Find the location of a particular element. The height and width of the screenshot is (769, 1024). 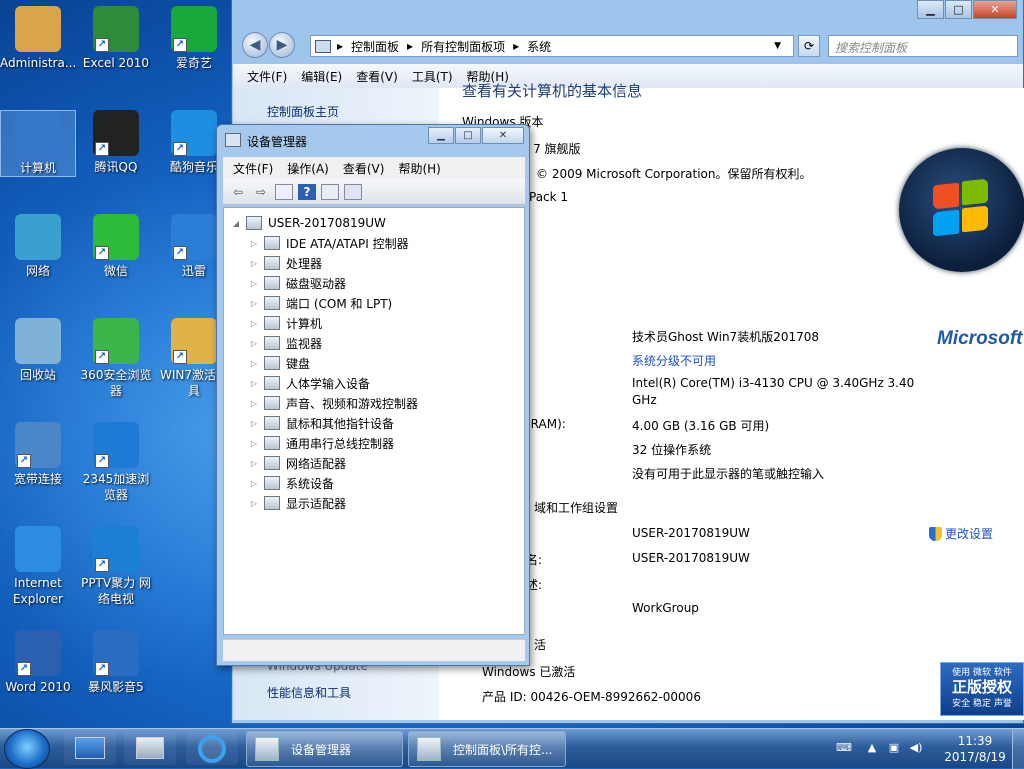

clock: 11:39 2017/8/19 is located at coordinates (975, 749).